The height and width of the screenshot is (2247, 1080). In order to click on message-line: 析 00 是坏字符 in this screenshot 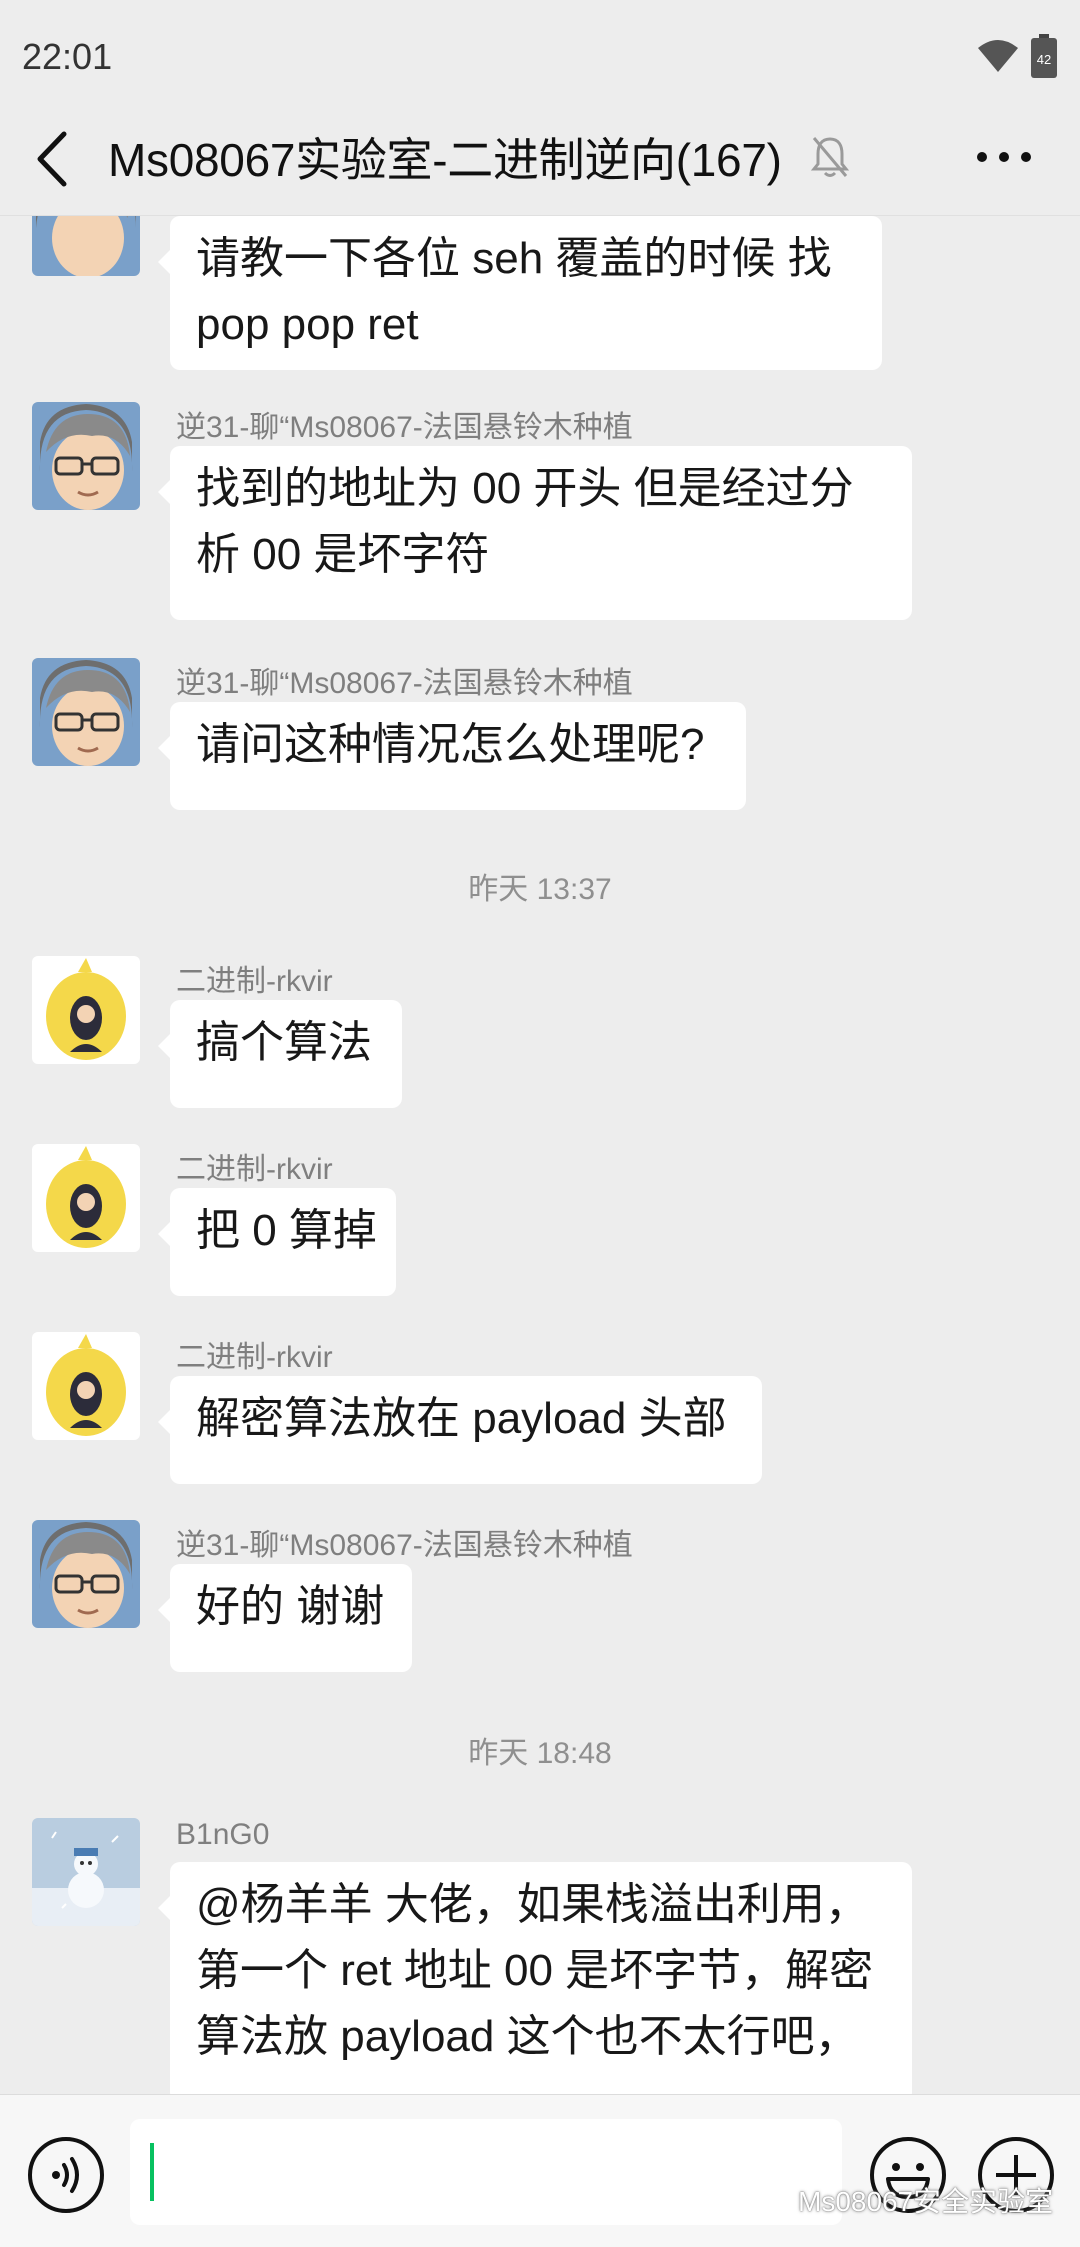, I will do `click(343, 554)`.